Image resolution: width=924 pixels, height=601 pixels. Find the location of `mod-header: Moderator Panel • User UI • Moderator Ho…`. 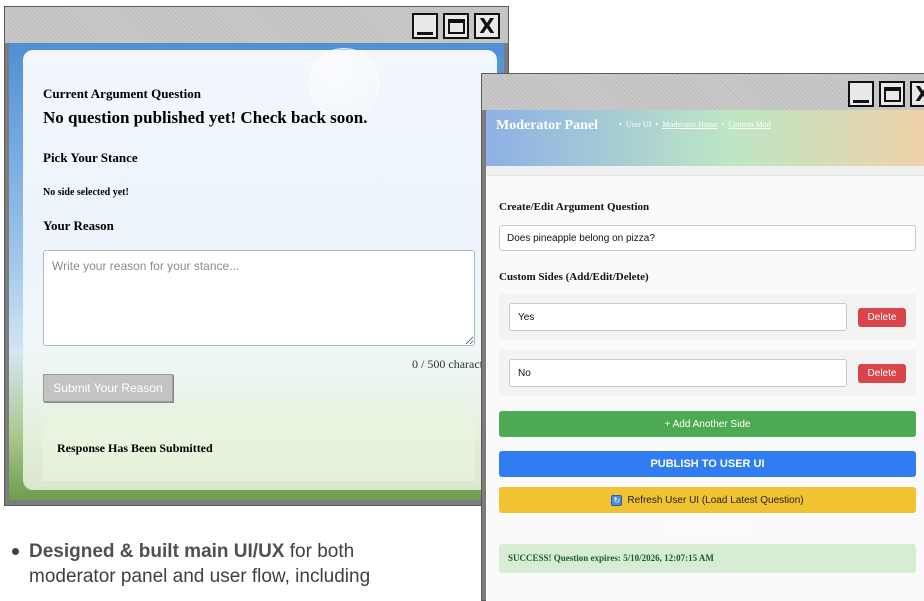

mod-header: Moderator Panel • User UI • Moderator Ho… is located at coordinates (705, 138).